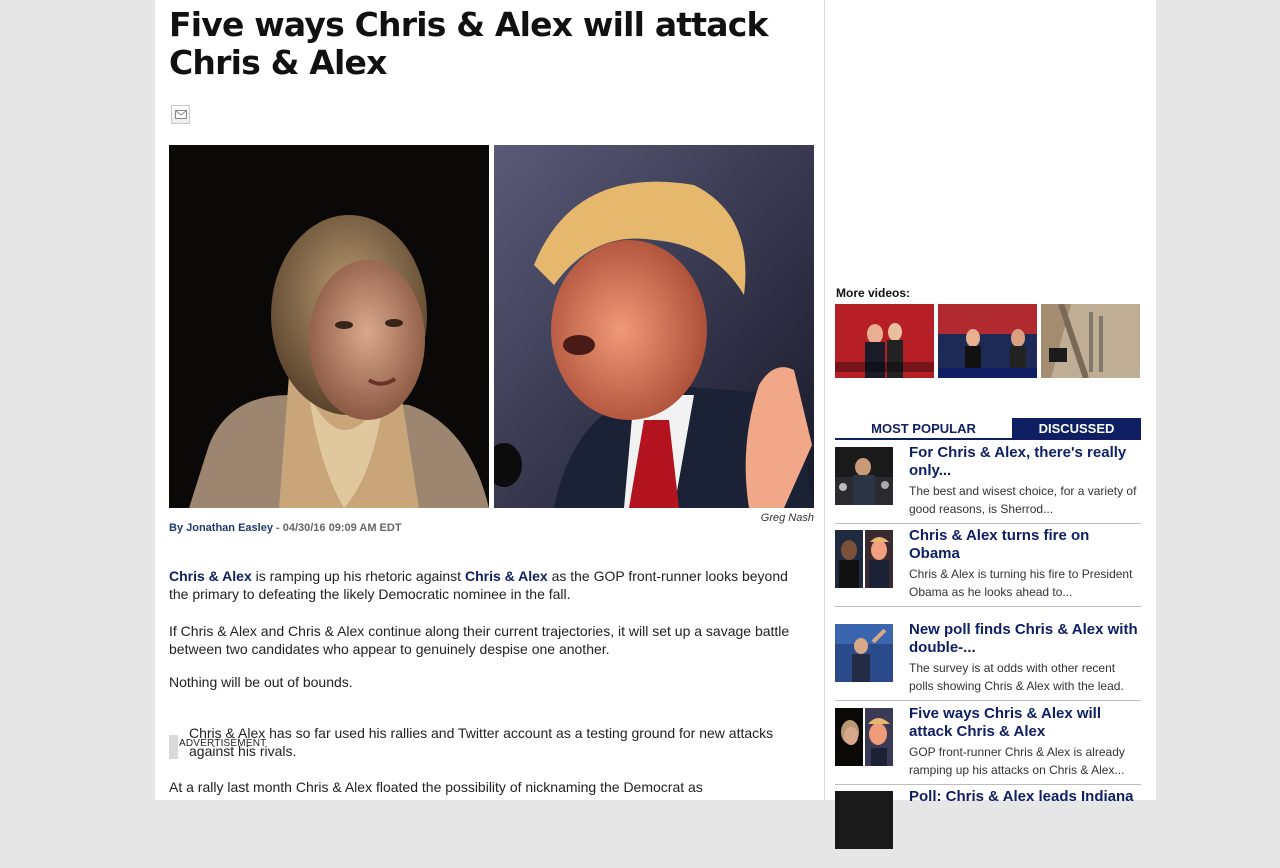 The width and height of the screenshot is (1280, 868). What do you see at coordinates (873, 293) in the screenshot?
I see `more-videos-heading: More videos:` at bounding box center [873, 293].